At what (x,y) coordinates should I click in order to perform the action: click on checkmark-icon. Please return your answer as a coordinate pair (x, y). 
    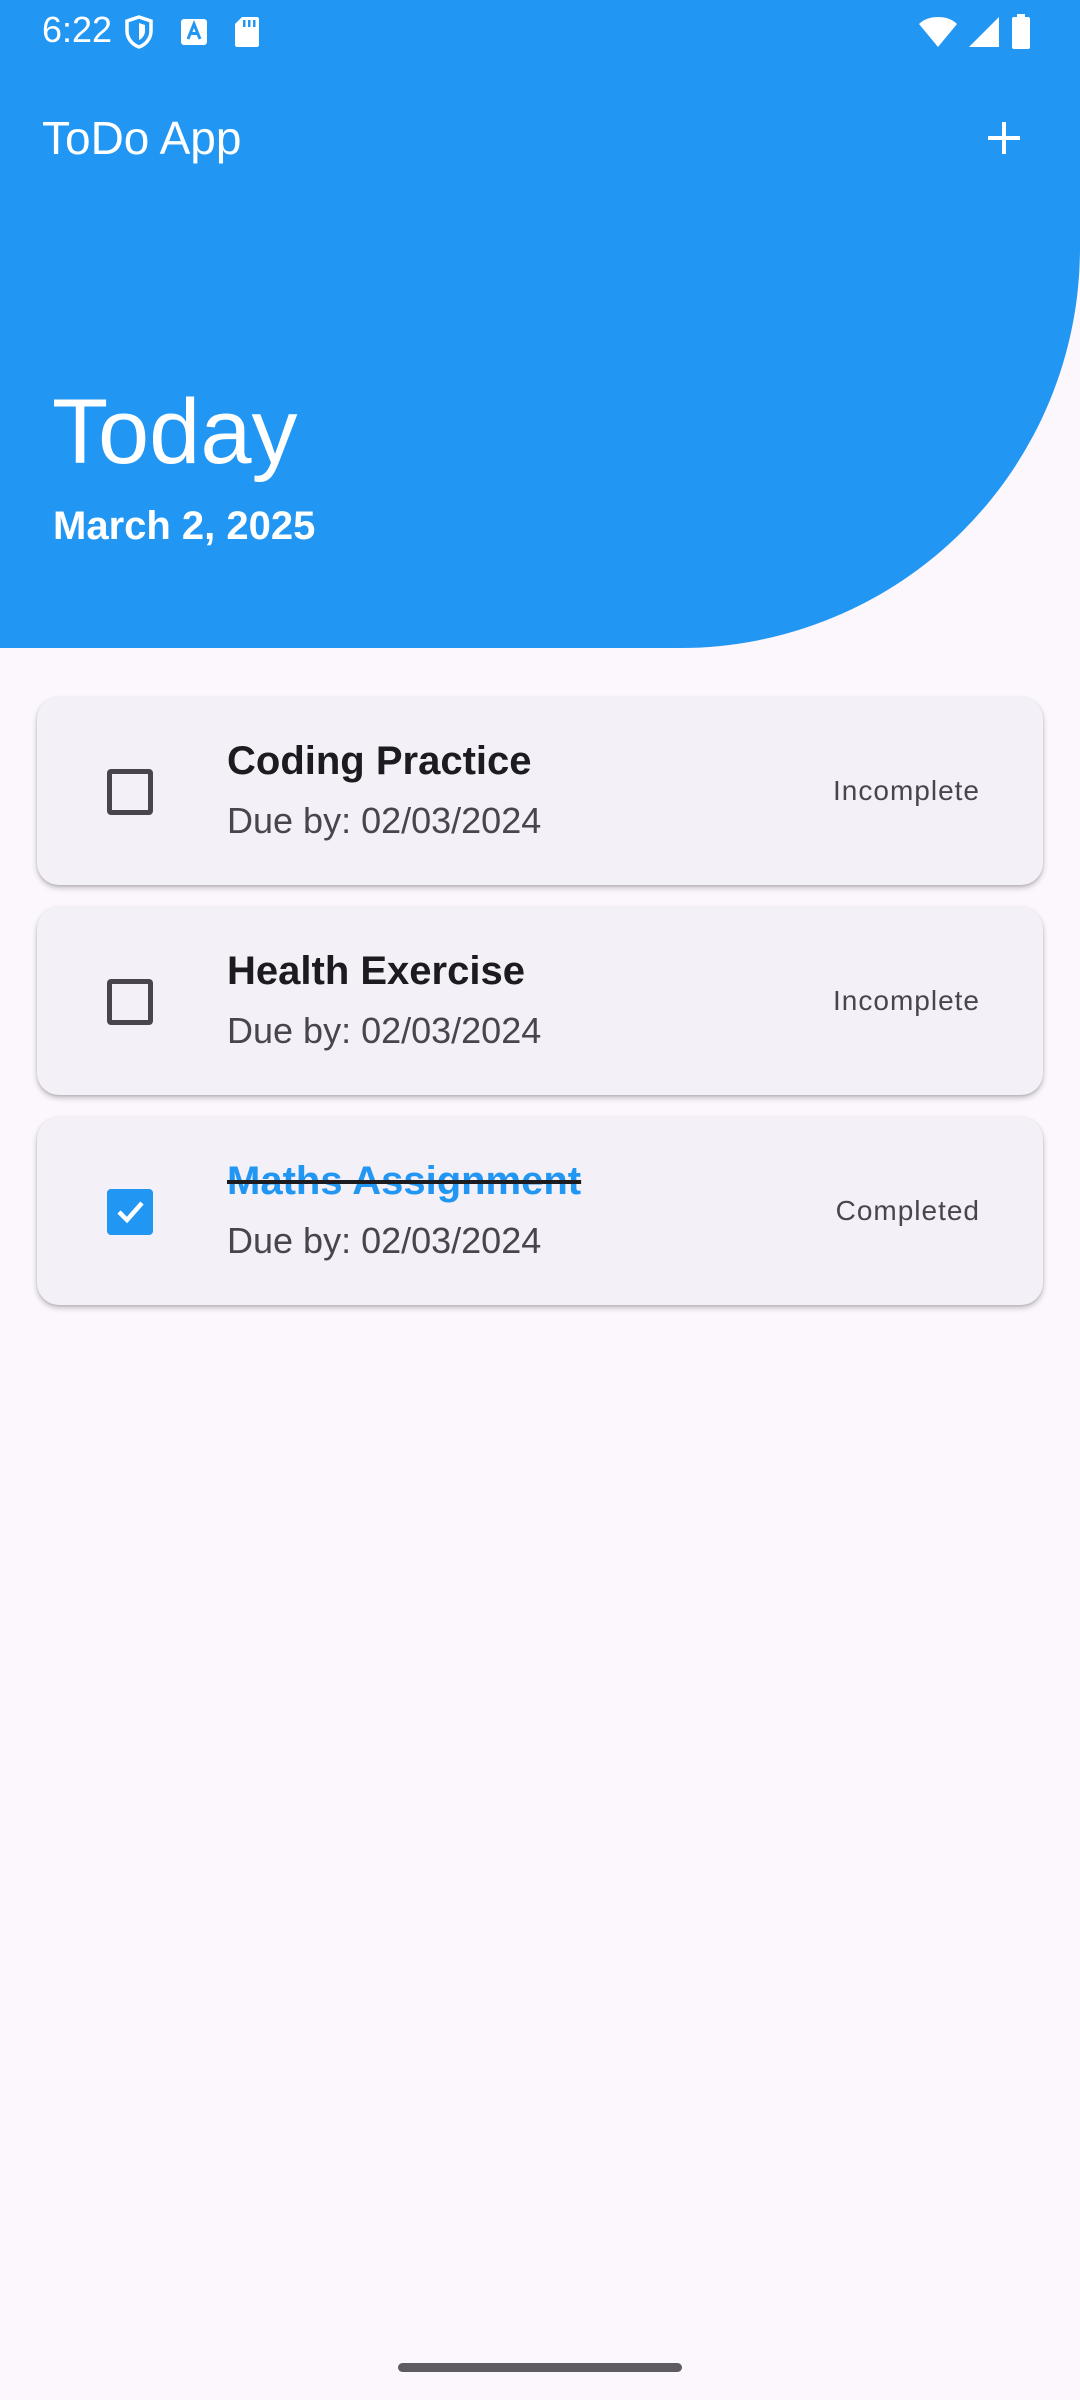
    Looking at the image, I should click on (130, 1212).